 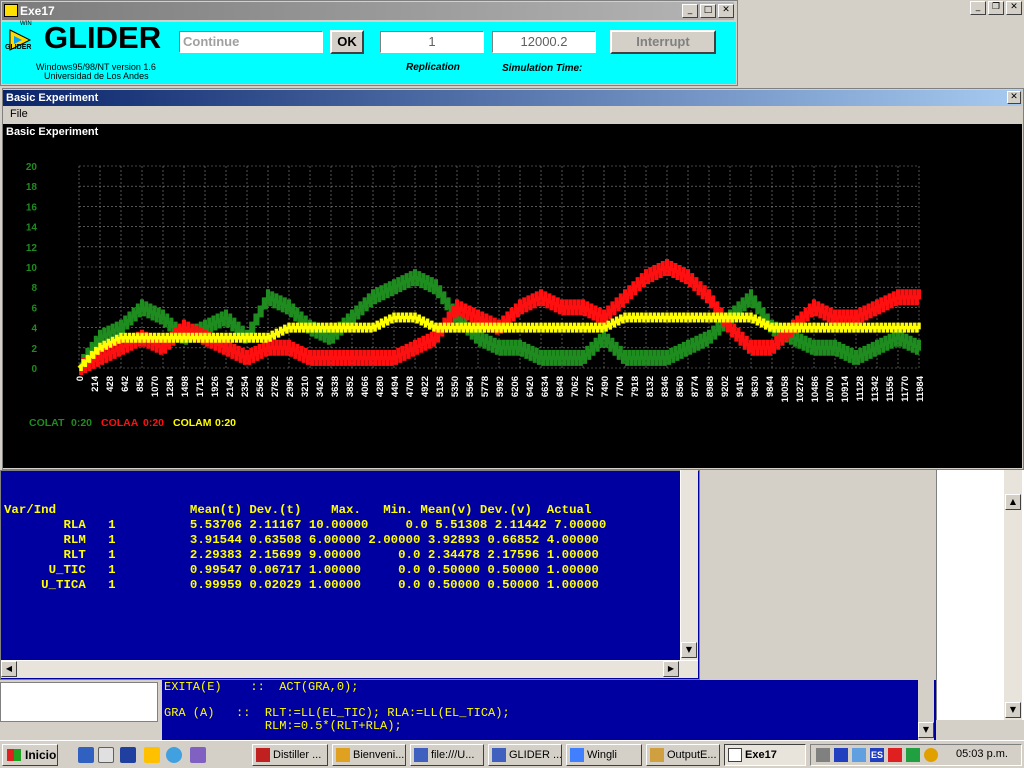 What do you see at coordinates (485, 386) in the screenshot?
I see `x-tick-label: 5778` at bounding box center [485, 386].